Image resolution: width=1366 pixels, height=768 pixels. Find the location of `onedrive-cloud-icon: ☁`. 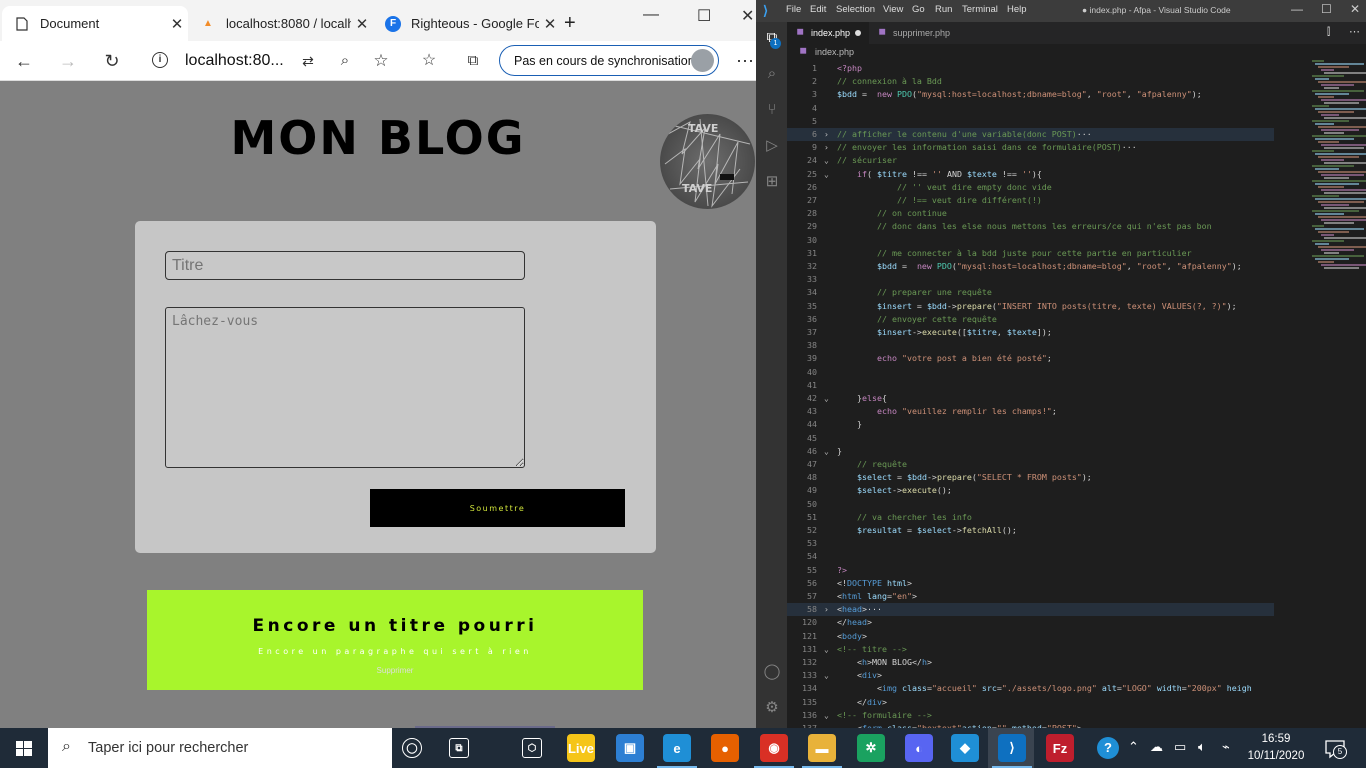

onedrive-cloud-icon: ☁ is located at coordinates (1156, 747).